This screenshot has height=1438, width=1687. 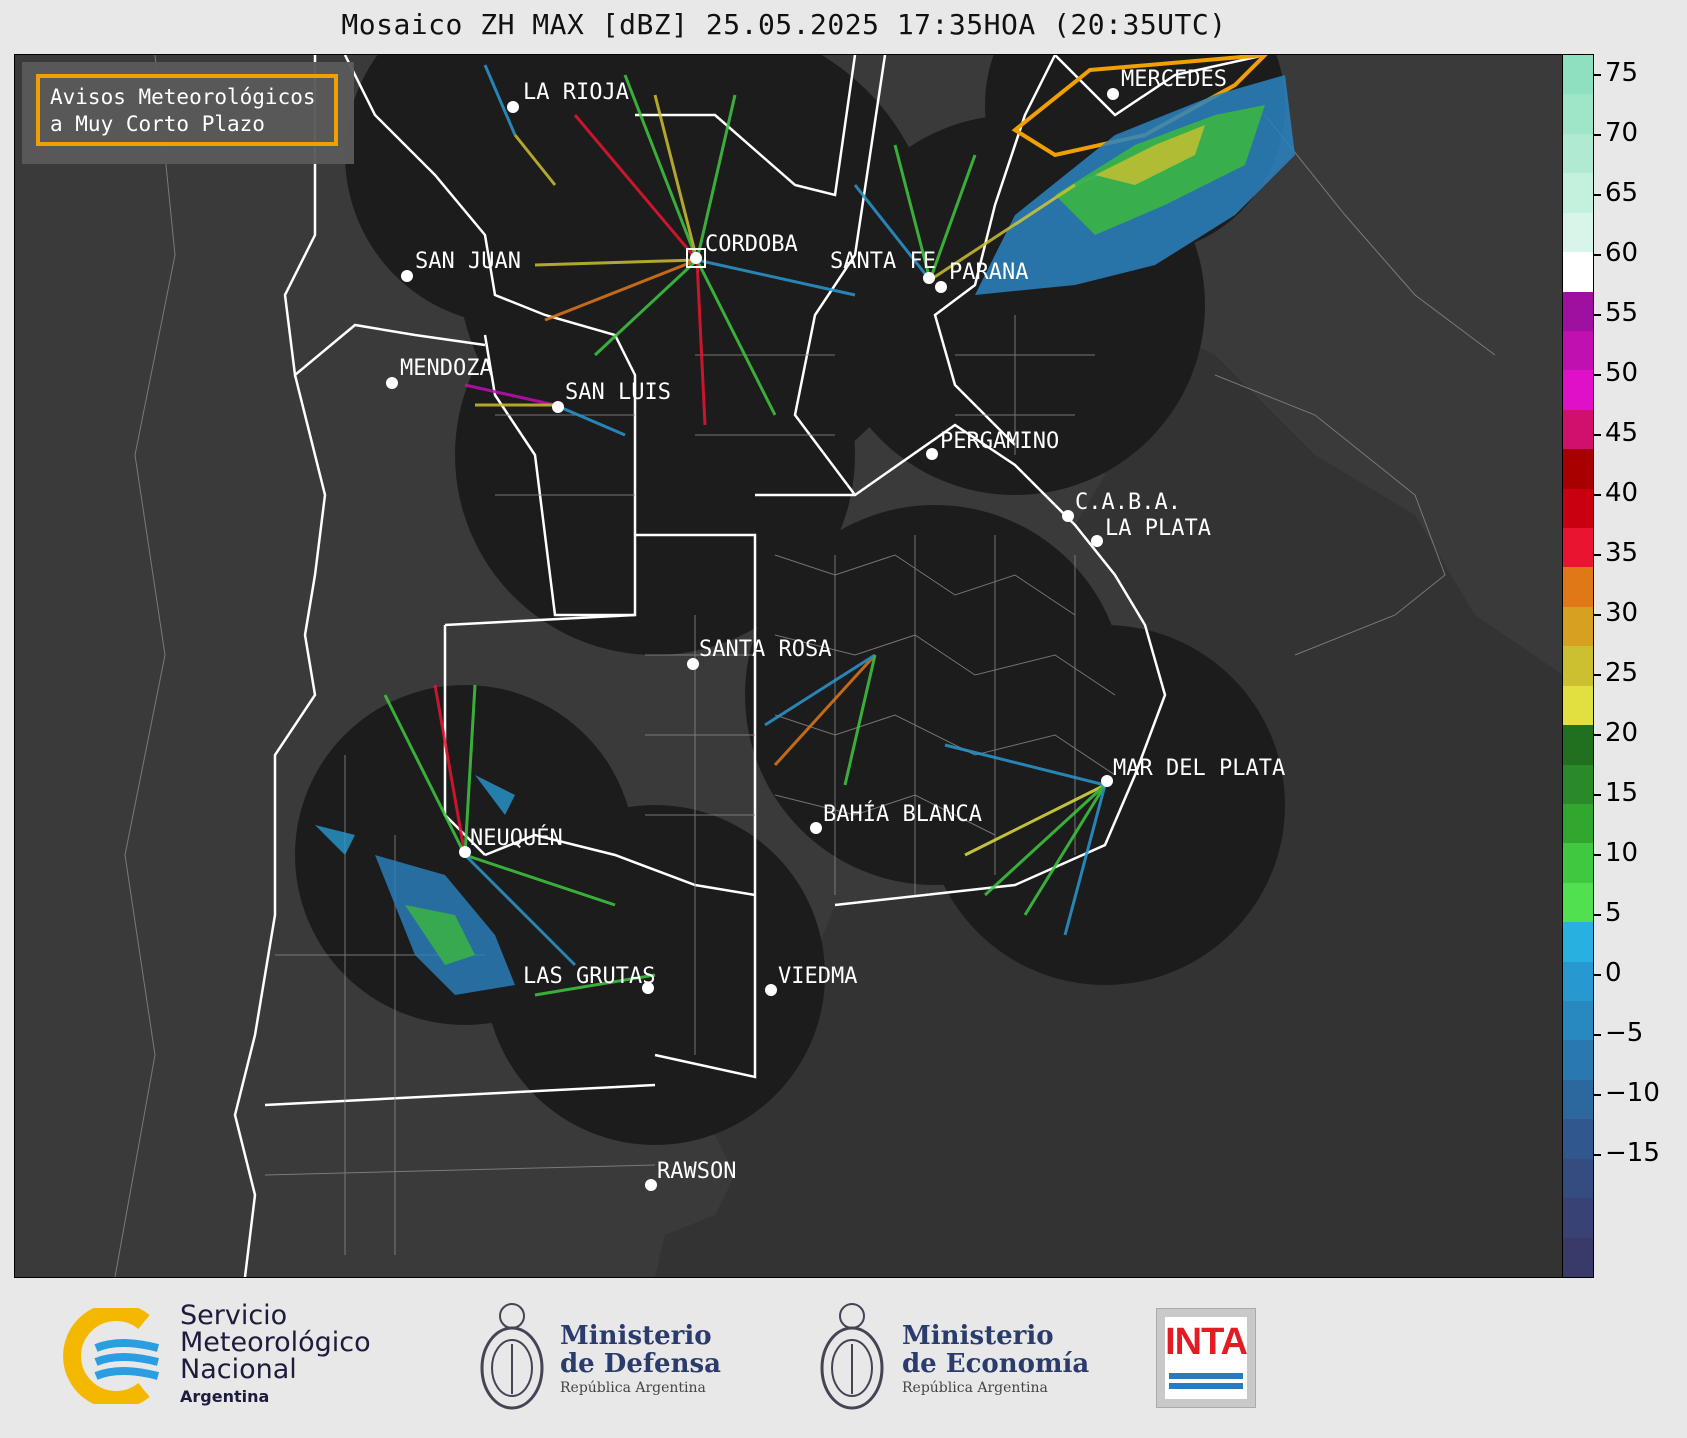 What do you see at coordinates (1622, 373) in the screenshot?
I see `colorbar-label: 50` at bounding box center [1622, 373].